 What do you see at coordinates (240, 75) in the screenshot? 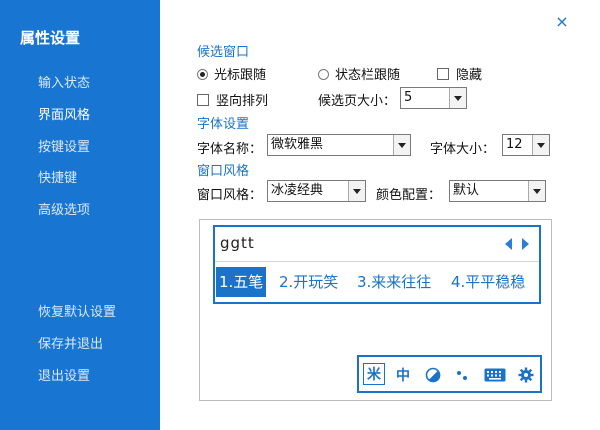
I see `follow-cursor-label: 光标跟随` at bounding box center [240, 75].